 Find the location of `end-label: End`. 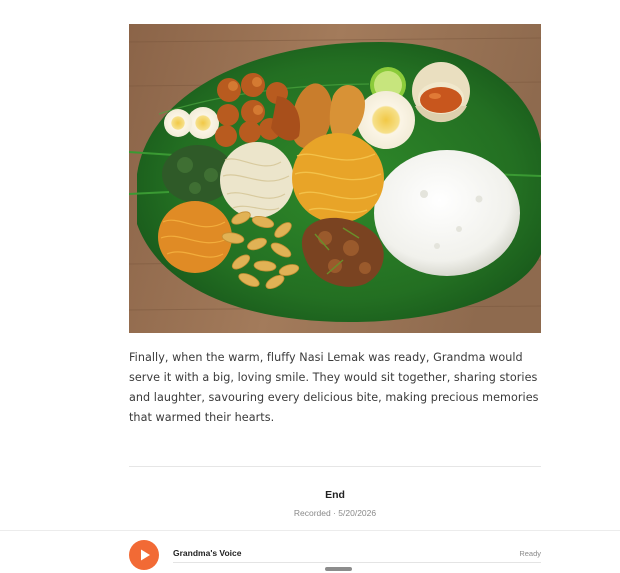

end-label: End is located at coordinates (335, 495).